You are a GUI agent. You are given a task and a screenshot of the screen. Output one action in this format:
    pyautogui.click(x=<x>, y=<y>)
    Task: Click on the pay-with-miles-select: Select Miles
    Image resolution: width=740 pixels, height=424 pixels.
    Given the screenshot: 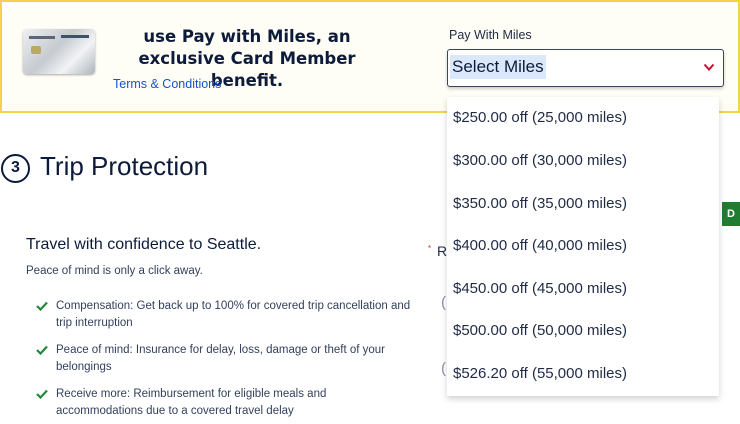 What is the action you would take?
    pyautogui.click(x=585, y=68)
    